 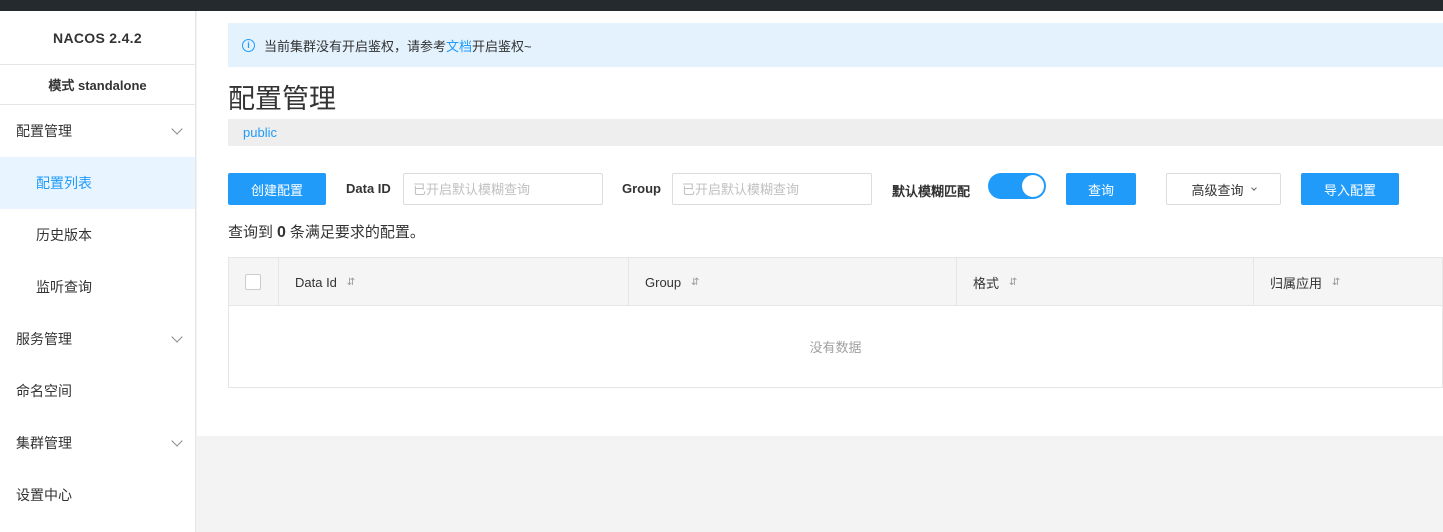 I want to click on column-header-format: 格式 ⇵, so click(x=1105, y=282).